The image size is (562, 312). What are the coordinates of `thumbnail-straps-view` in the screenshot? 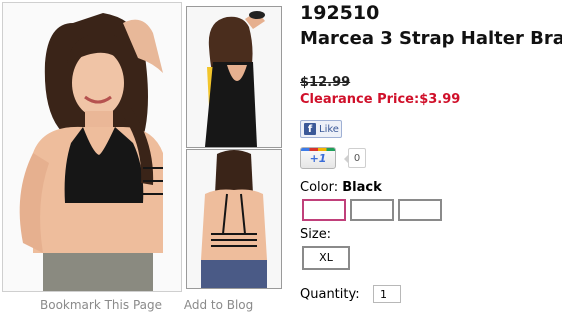 It's located at (234, 219).